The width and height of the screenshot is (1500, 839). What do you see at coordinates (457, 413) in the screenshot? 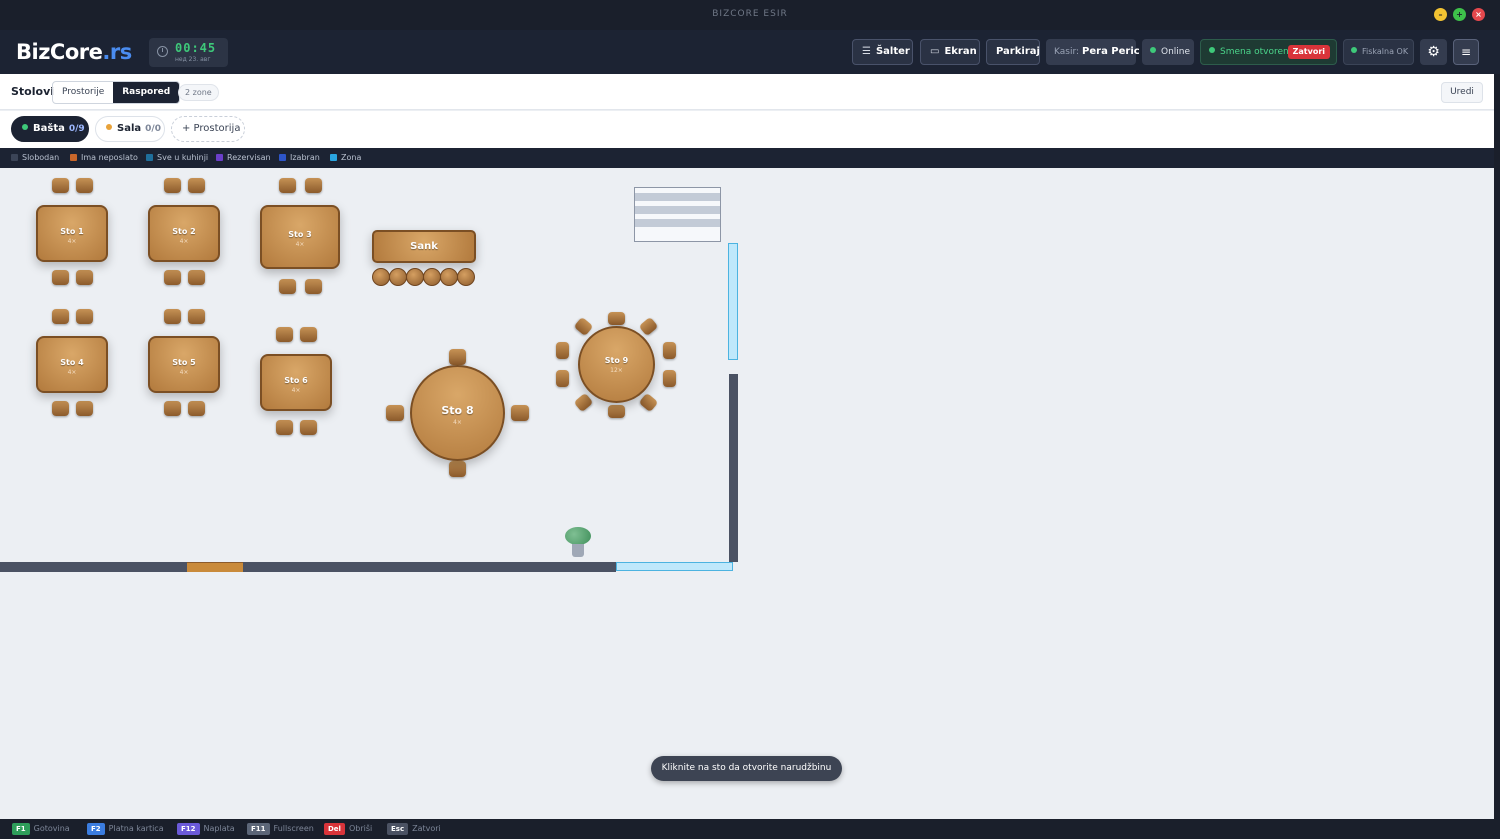
I see `table-sto-8: Sto 8 4×` at bounding box center [457, 413].